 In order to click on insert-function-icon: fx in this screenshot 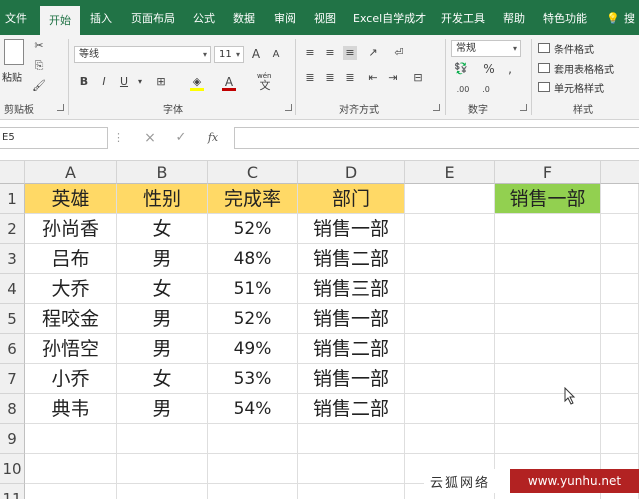, I will do `click(213, 138)`.